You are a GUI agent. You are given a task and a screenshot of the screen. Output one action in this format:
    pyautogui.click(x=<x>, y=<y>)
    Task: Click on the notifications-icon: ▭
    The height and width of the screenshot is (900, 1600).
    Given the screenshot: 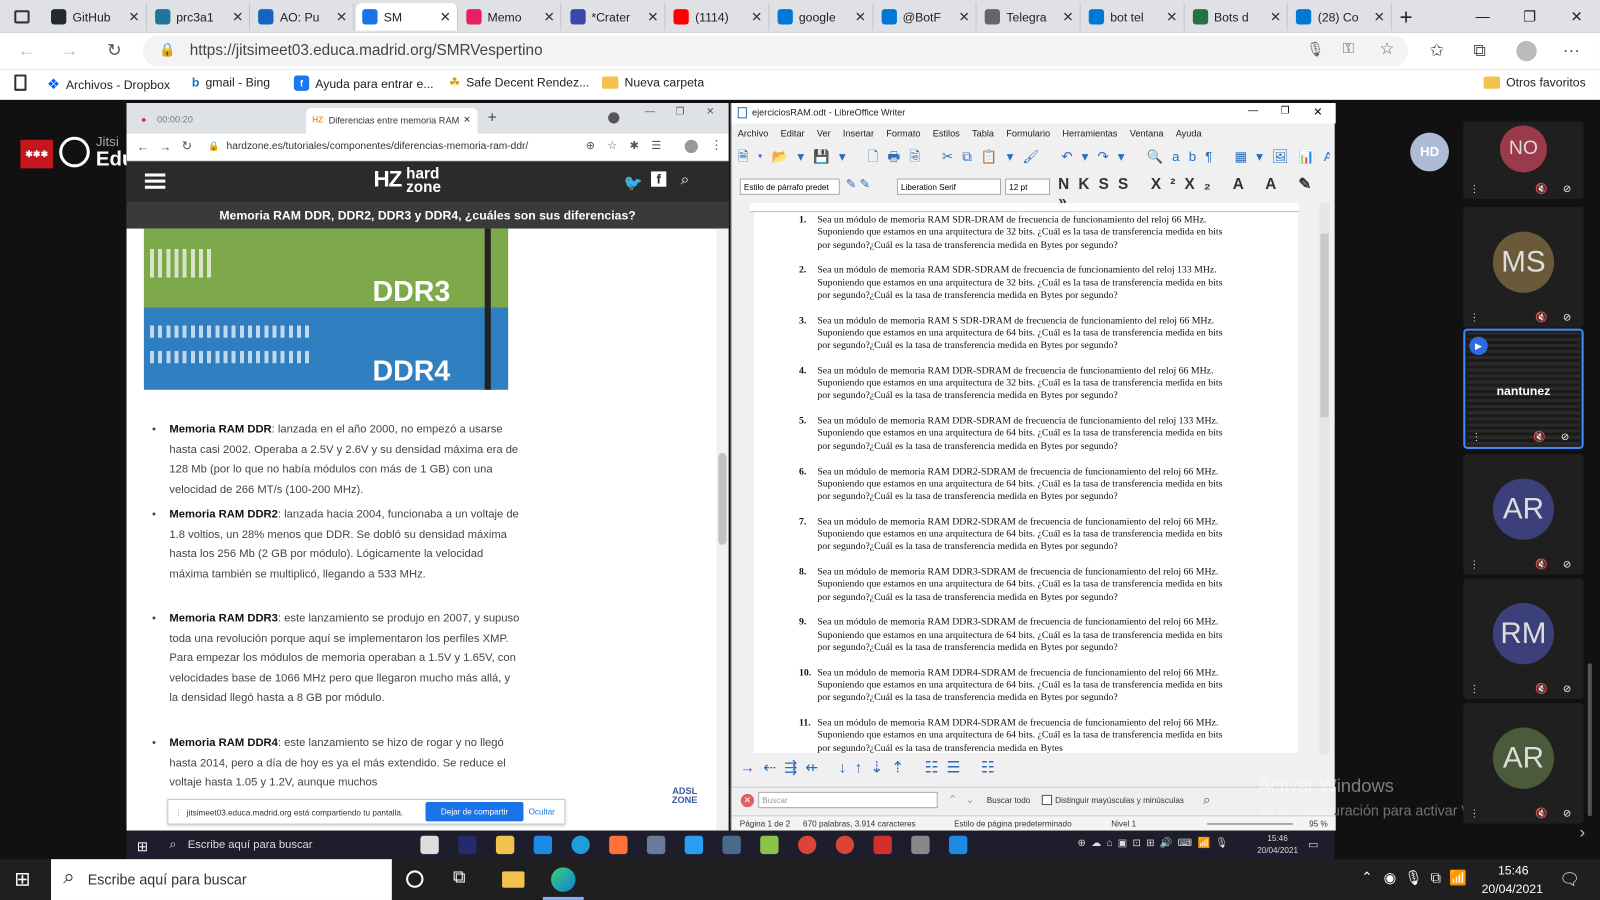 What is the action you would take?
    pyautogui.click(x=1313, y=844)
    